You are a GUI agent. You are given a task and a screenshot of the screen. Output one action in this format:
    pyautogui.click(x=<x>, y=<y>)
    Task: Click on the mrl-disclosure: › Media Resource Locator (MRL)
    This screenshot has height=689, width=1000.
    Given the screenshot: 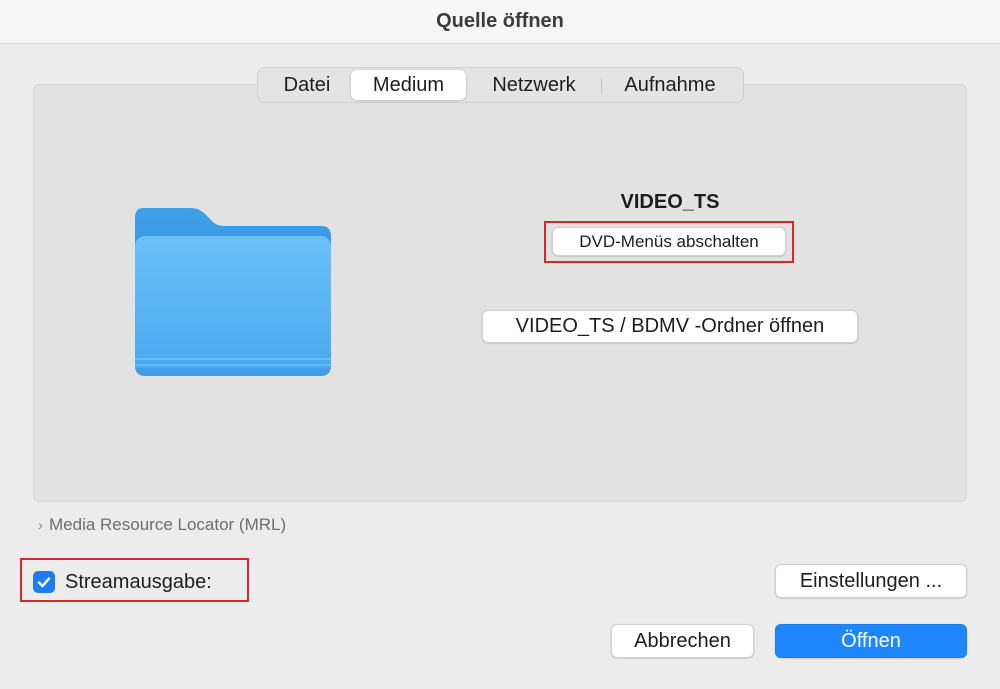 What is the action you would take?
    pyautogui.click(x=162, y=525)
    